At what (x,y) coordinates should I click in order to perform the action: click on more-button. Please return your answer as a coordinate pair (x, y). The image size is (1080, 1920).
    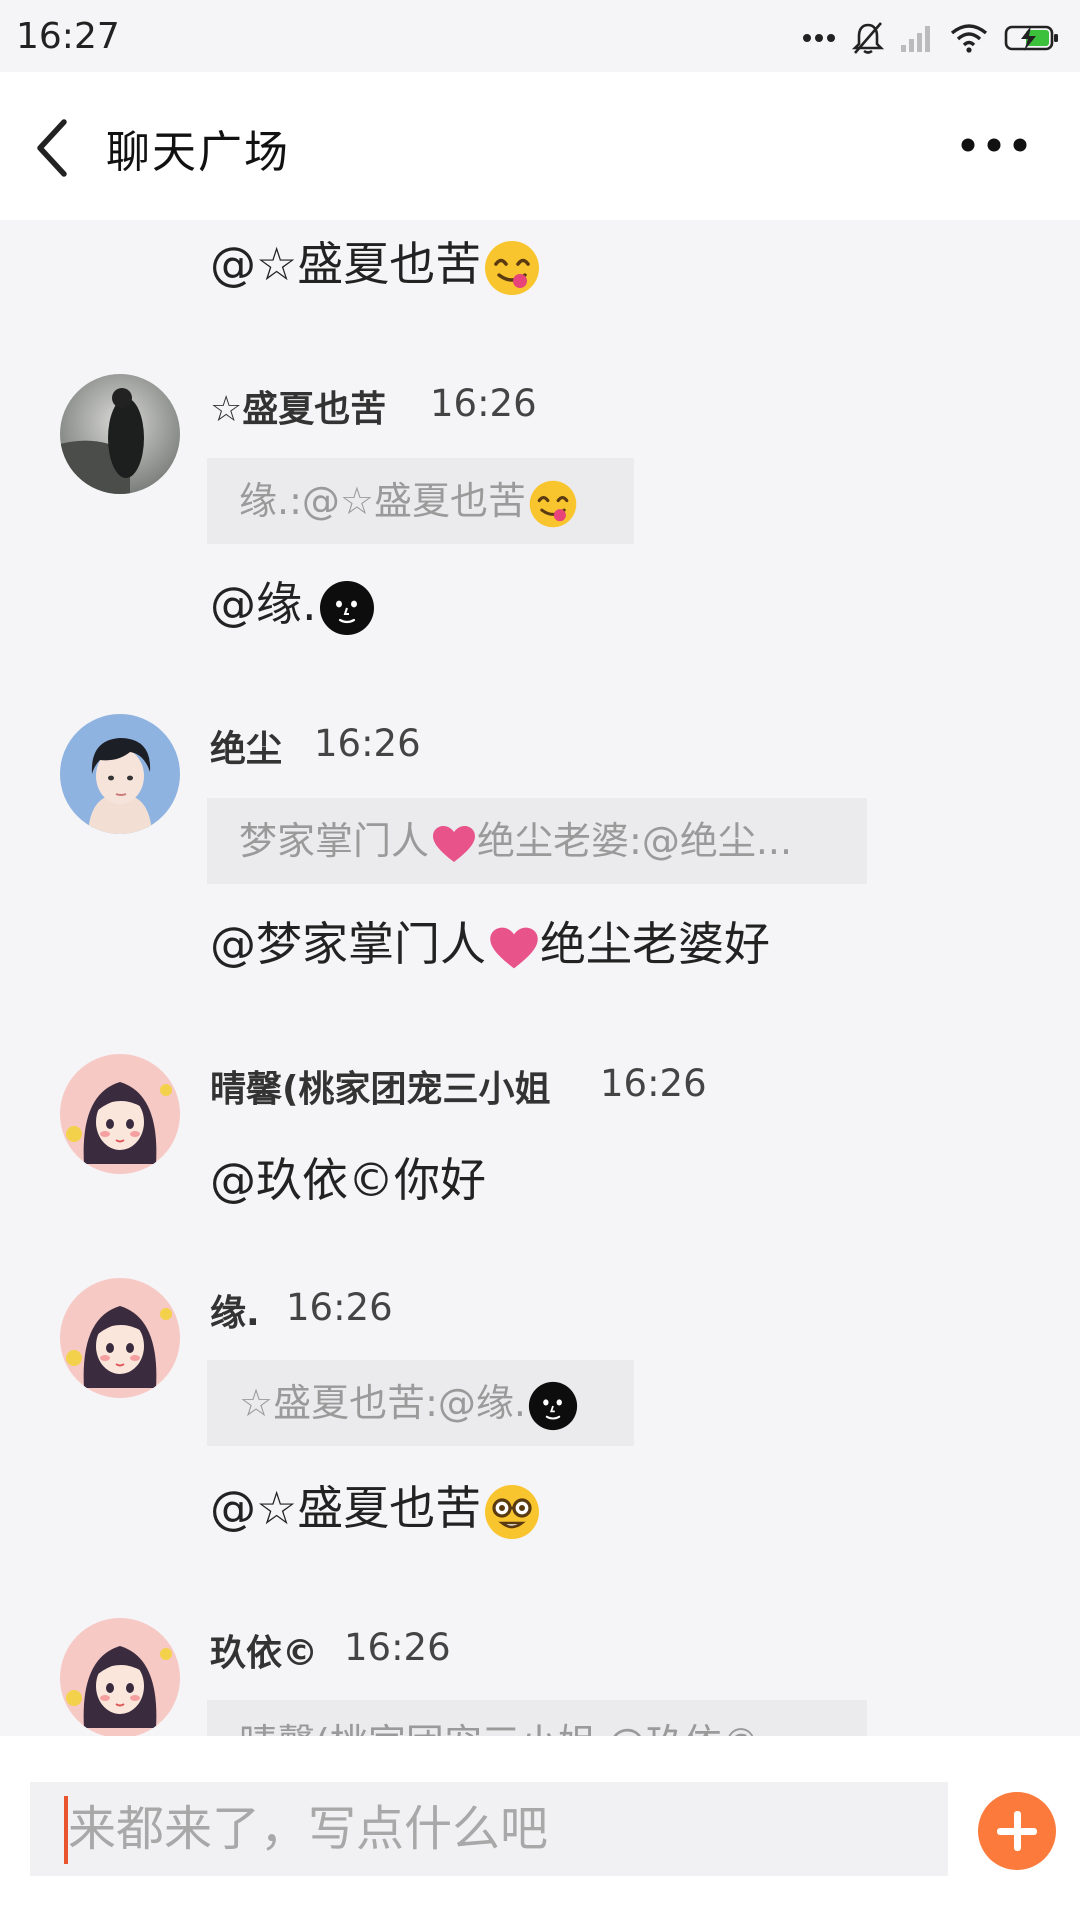
    Looking at the image, I should click on (996, 145).